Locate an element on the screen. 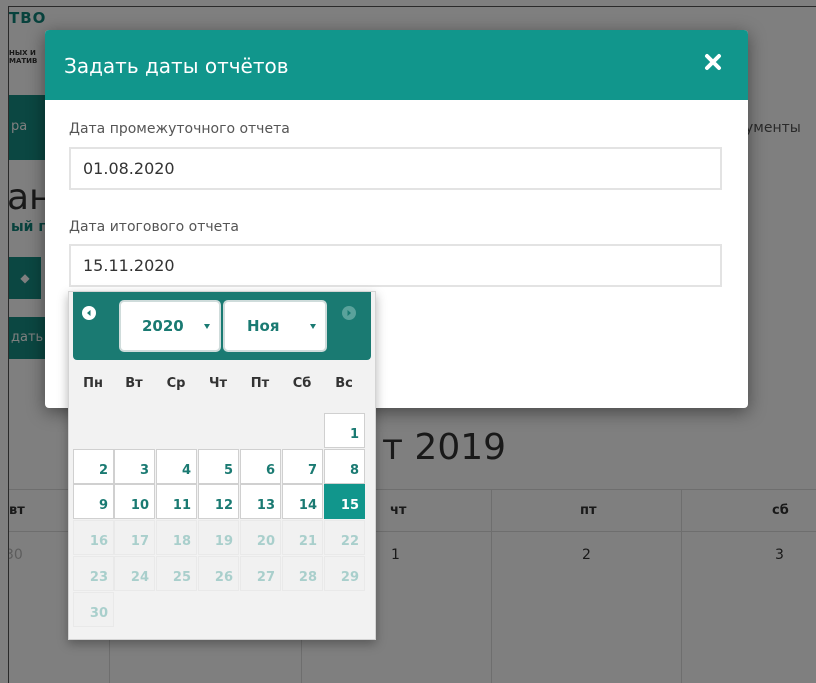 This screenshot has height=683, width=816. day-cell: 19 is located at coordinates (218, 537).